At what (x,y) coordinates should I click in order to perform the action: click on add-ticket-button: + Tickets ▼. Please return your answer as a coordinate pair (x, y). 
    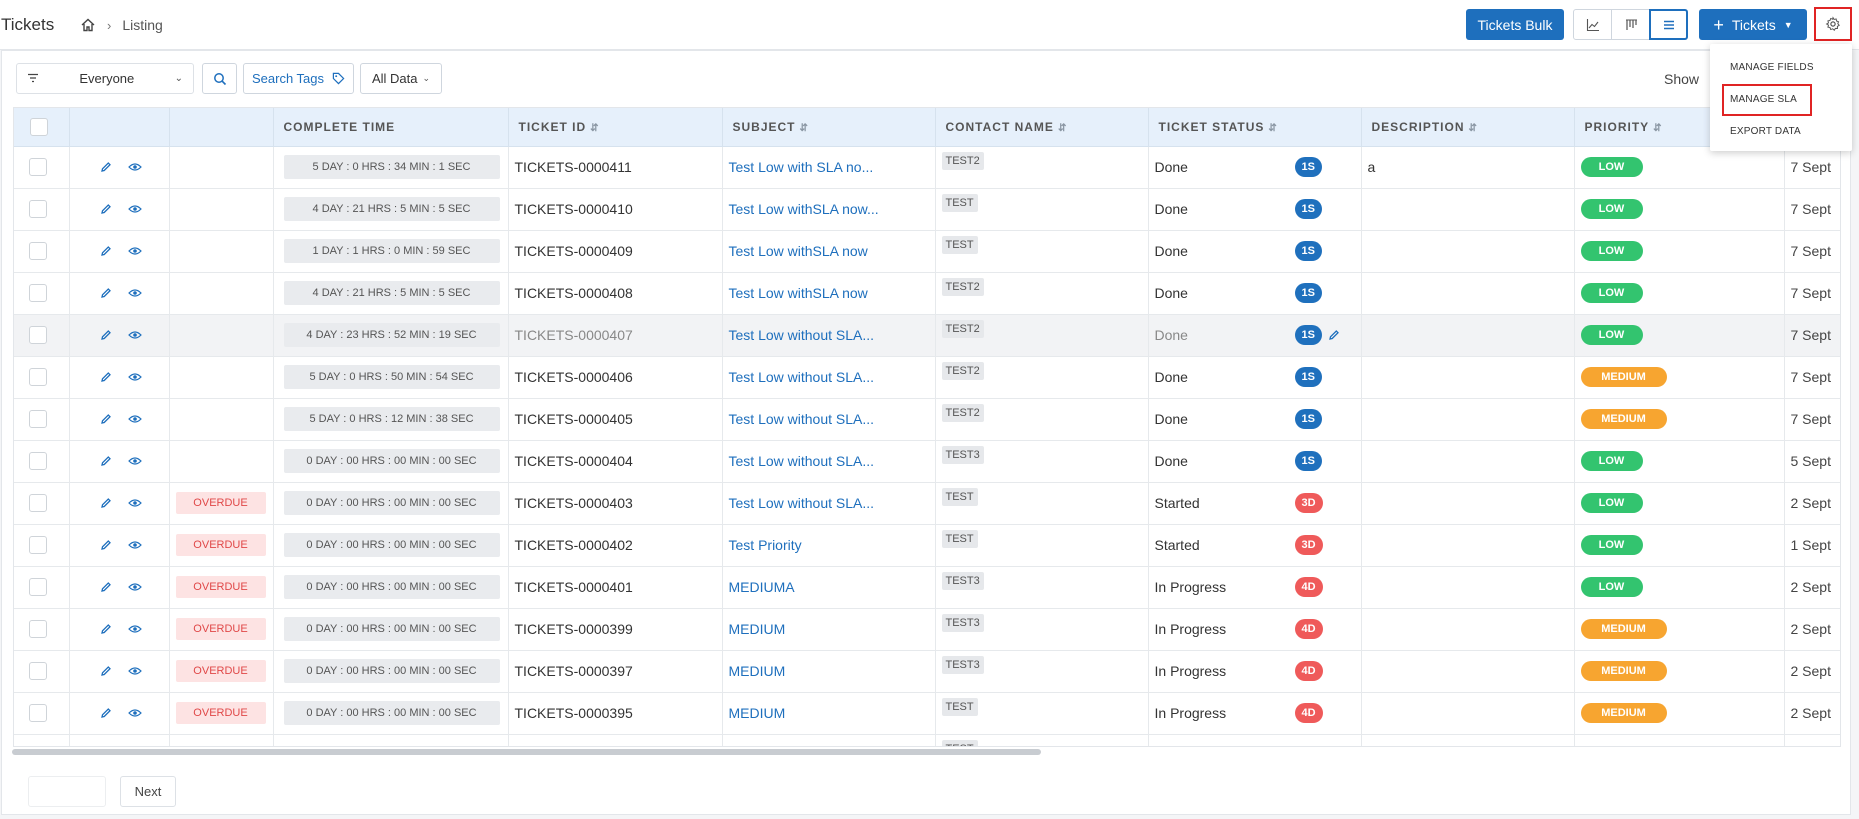
    Looking at the image, I should click on (1753, 24).